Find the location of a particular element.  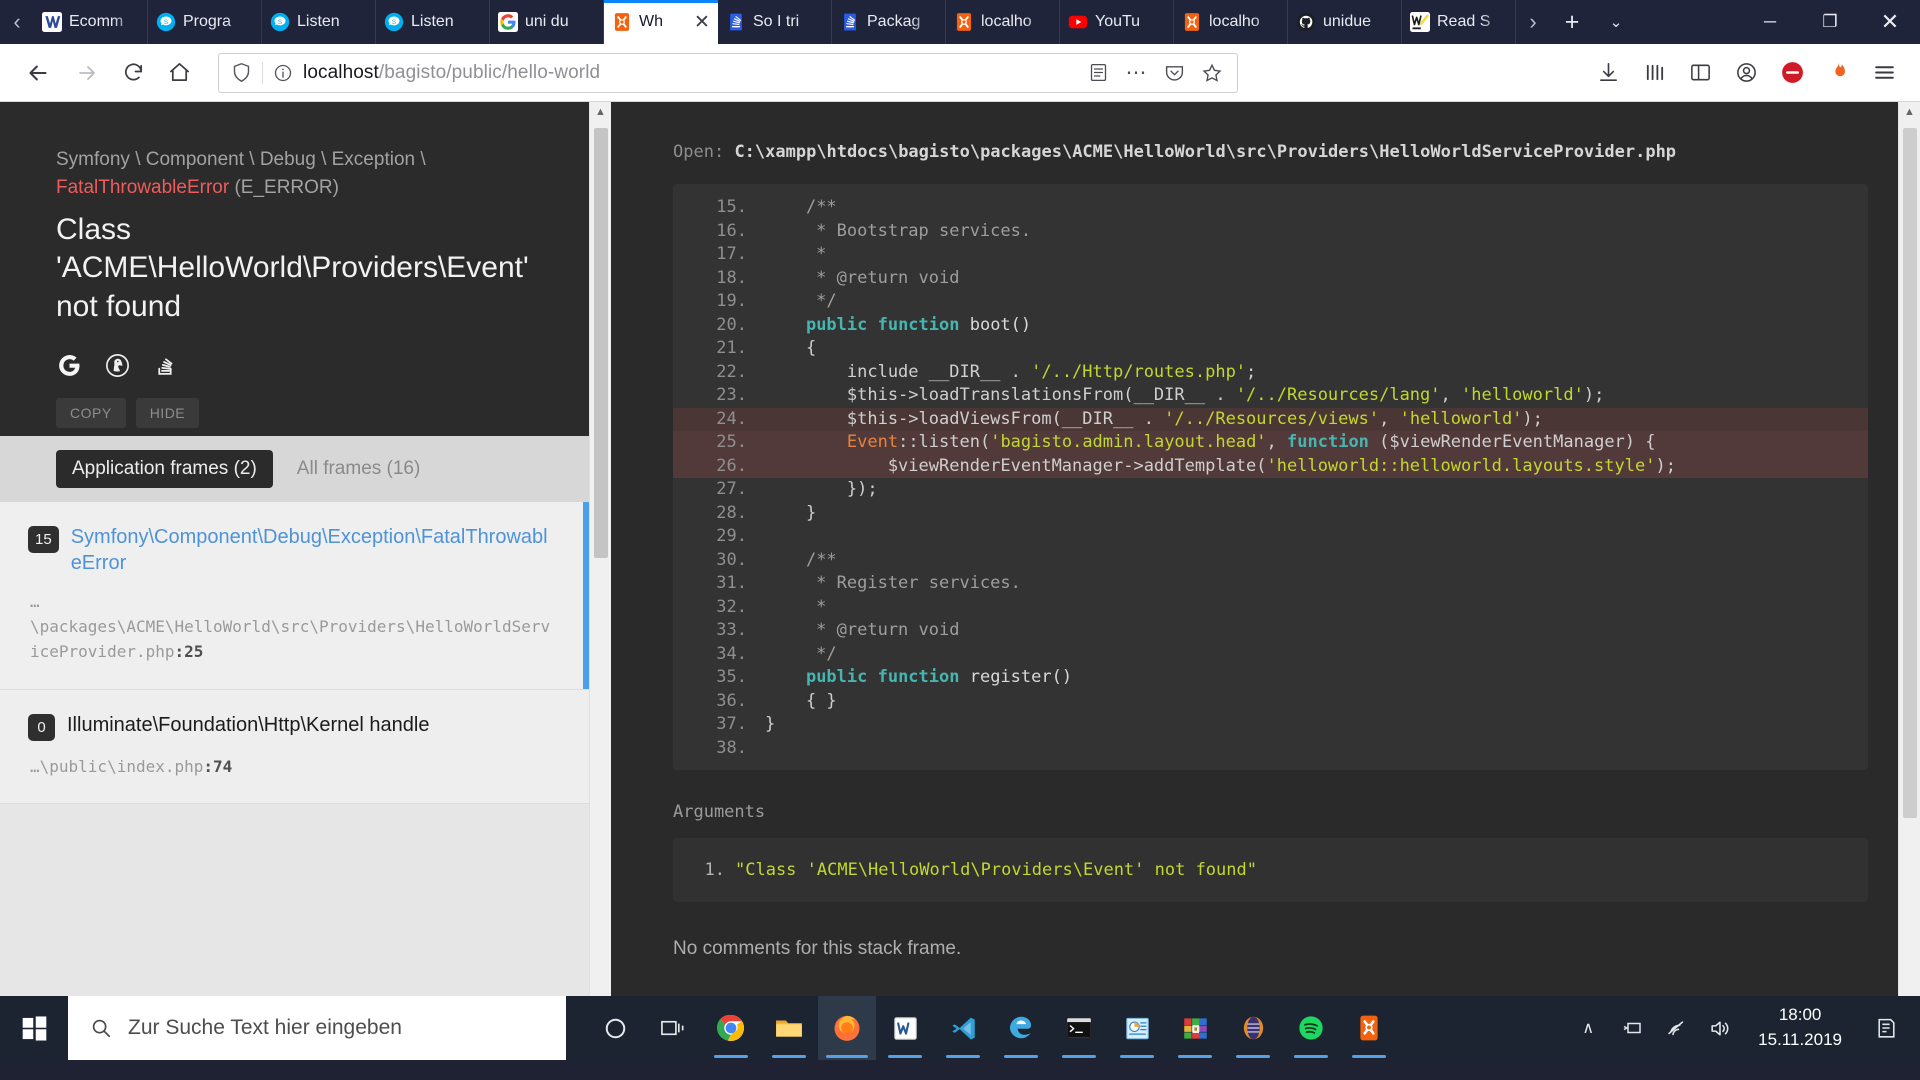

opera-icon is located at coordinates (1253, 1028).